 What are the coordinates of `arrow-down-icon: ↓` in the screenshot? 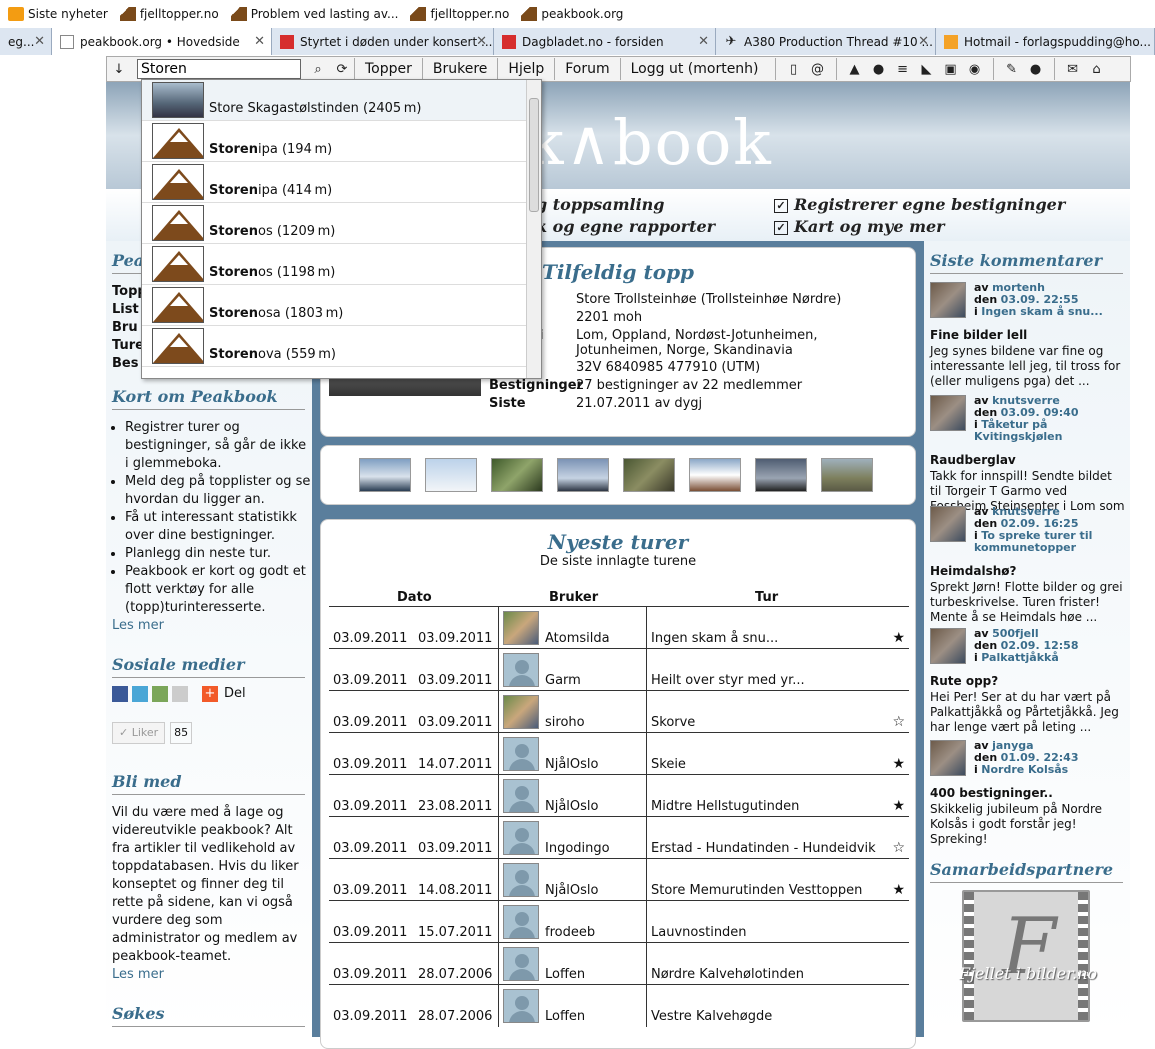 It's located at (119, 69).